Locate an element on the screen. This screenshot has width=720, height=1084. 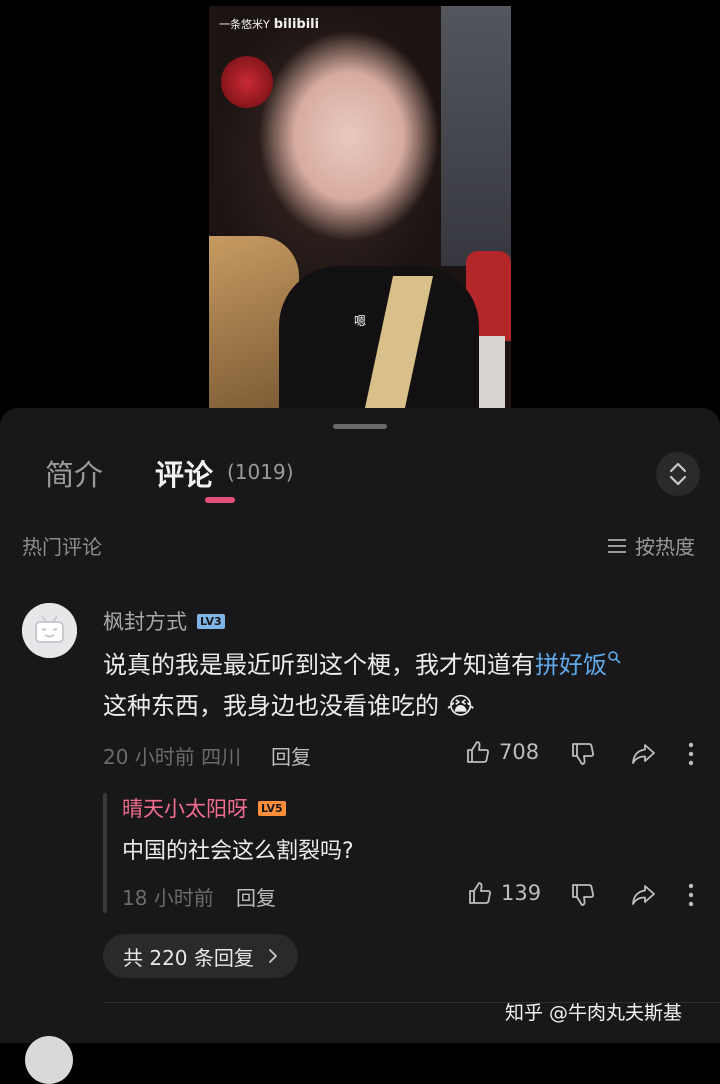
like-button: 708 is located at coordinates (502, 752).